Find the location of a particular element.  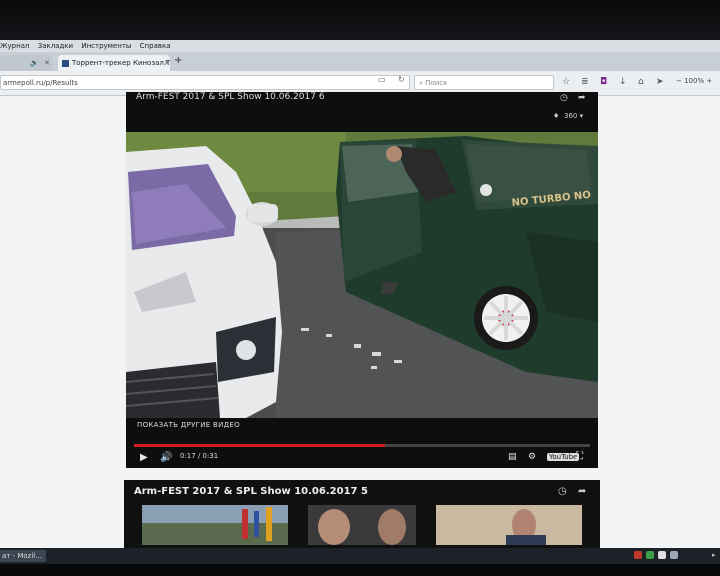

bookmarks-list-icon: ≣ is located at coordinates (585, 82).